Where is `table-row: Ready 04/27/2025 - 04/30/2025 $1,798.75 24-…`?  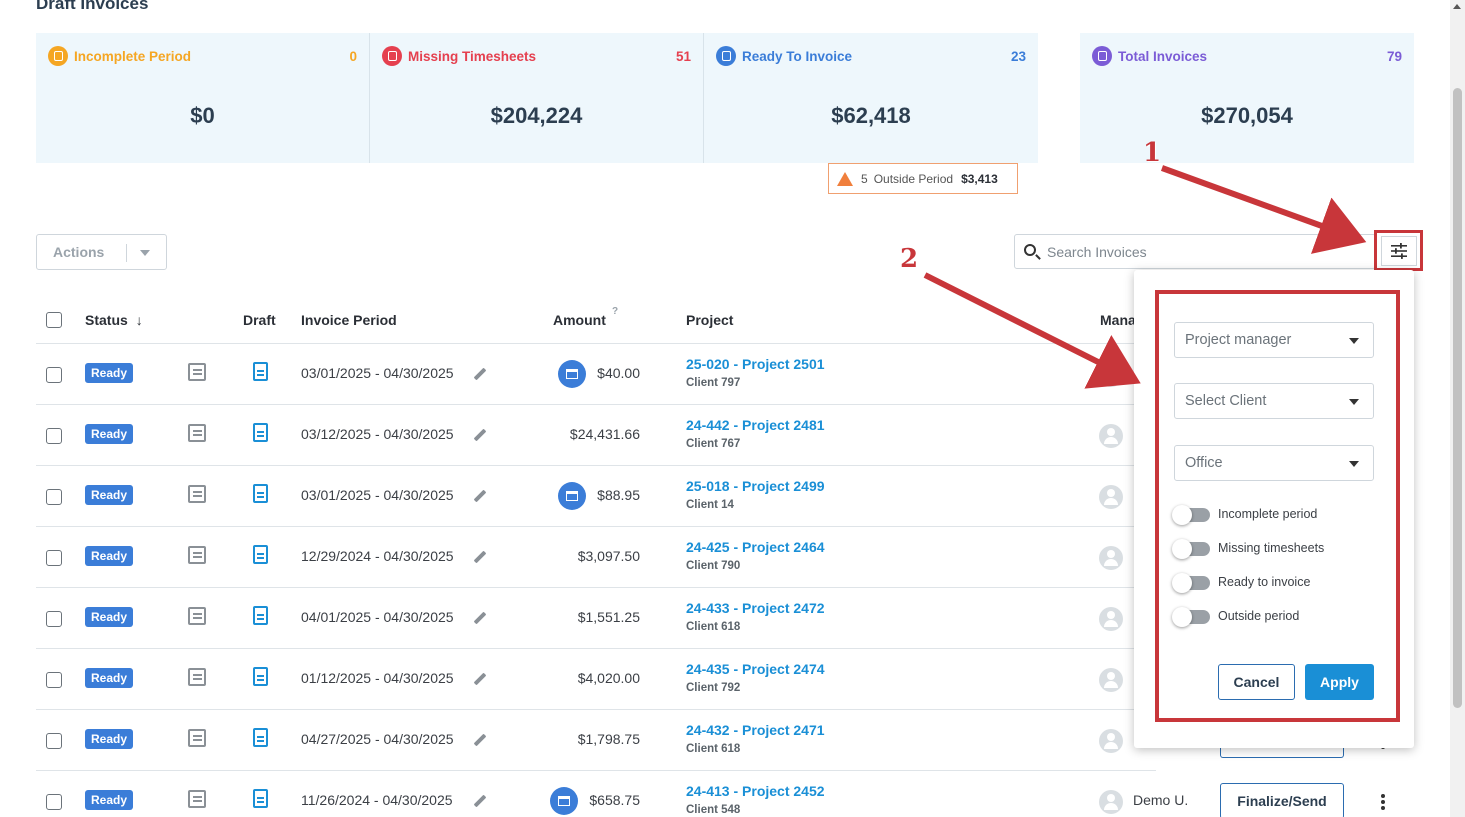
table-row: Ready 04/27/2025 - 04/30/2025 $1,798.75 24-… is located at coordinates (596, 740).